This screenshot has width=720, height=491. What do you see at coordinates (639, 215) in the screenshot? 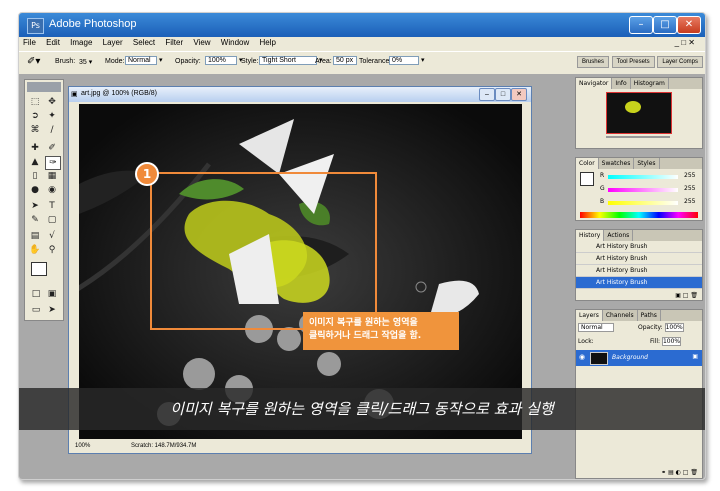
I see `color-ramp` at bounding box center [639, 215].